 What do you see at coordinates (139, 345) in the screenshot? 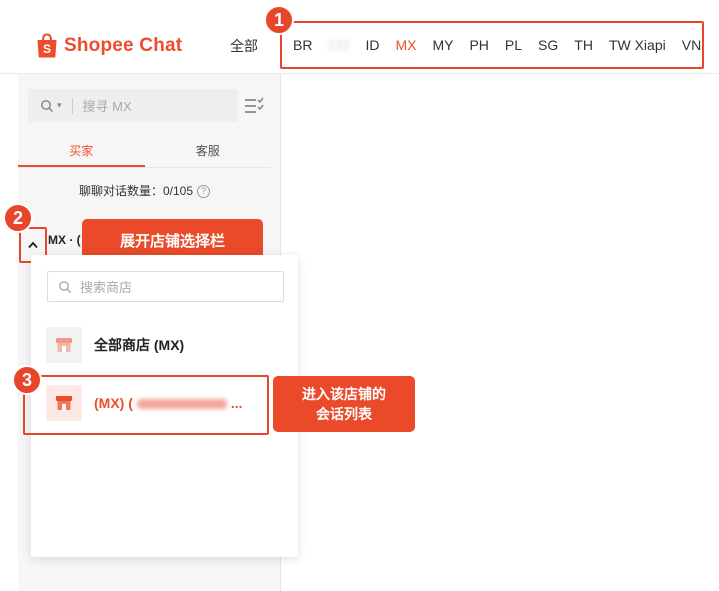
I see `shop-name-all: 全部商店 (MX)` at bounding box center [139, 345].